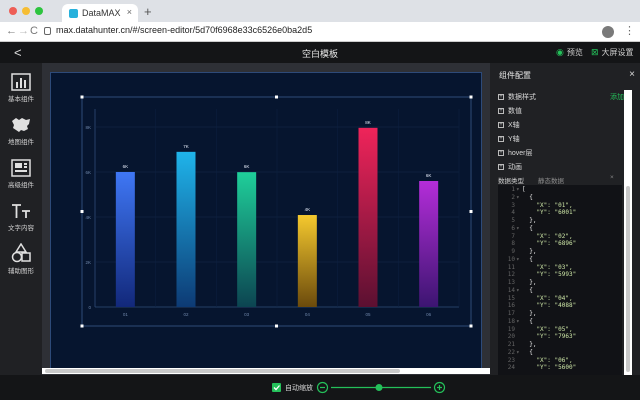 Image resolution: width=640 pixels, height=400 pixels. What do you see at coordinates (319, 54) in the screenshot?
I see `page-title: 空白模板` at bounding box center [319, 54].